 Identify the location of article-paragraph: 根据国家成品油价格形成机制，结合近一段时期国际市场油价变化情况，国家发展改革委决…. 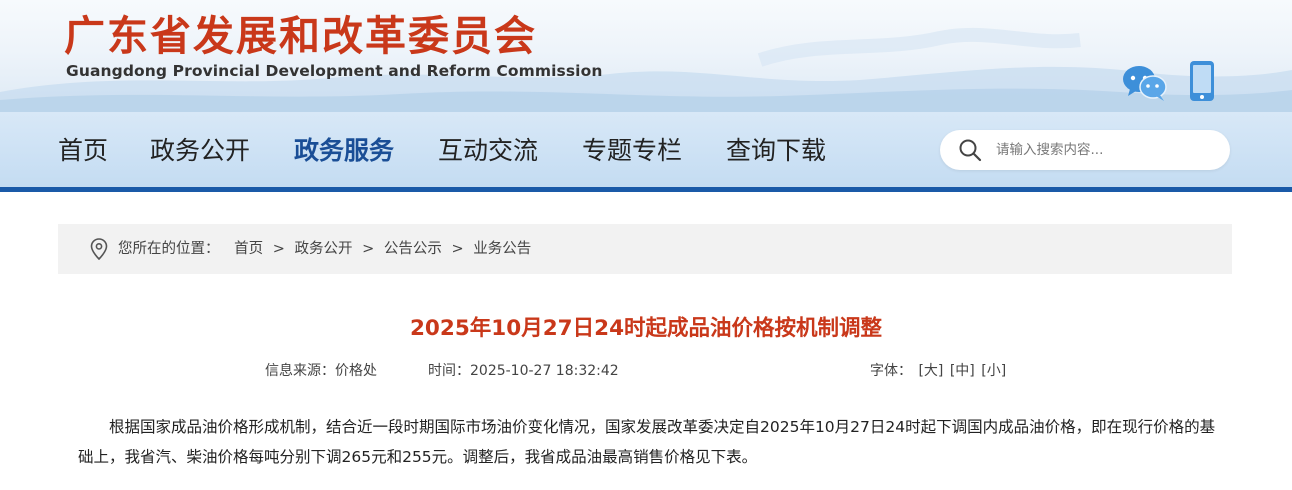
(647, 442).